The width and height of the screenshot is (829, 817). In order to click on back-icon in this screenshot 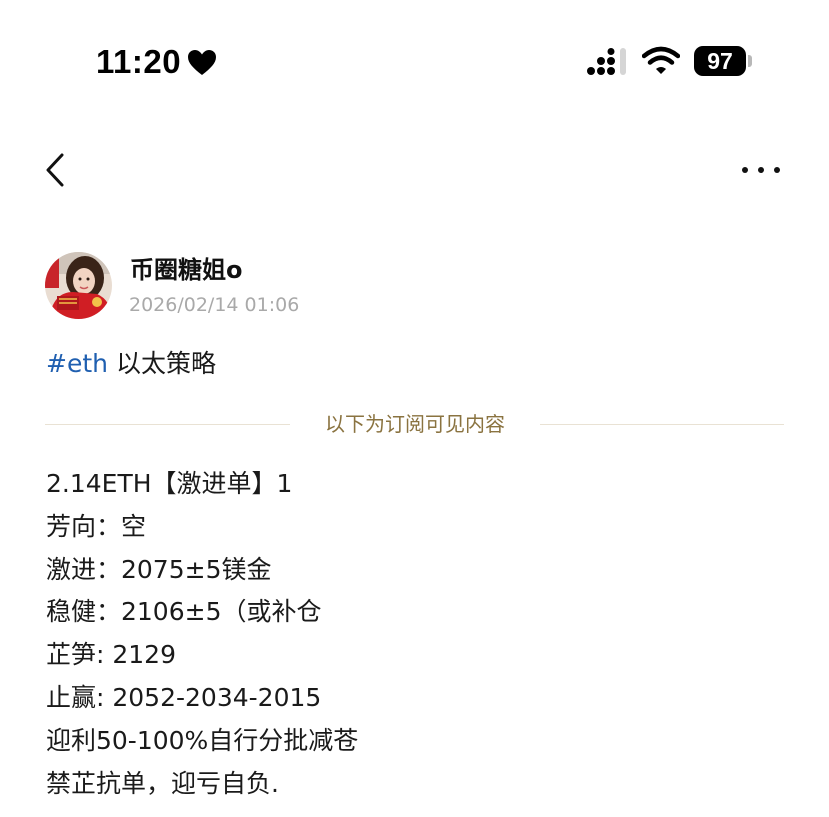, I will do `click(55, 170)`.